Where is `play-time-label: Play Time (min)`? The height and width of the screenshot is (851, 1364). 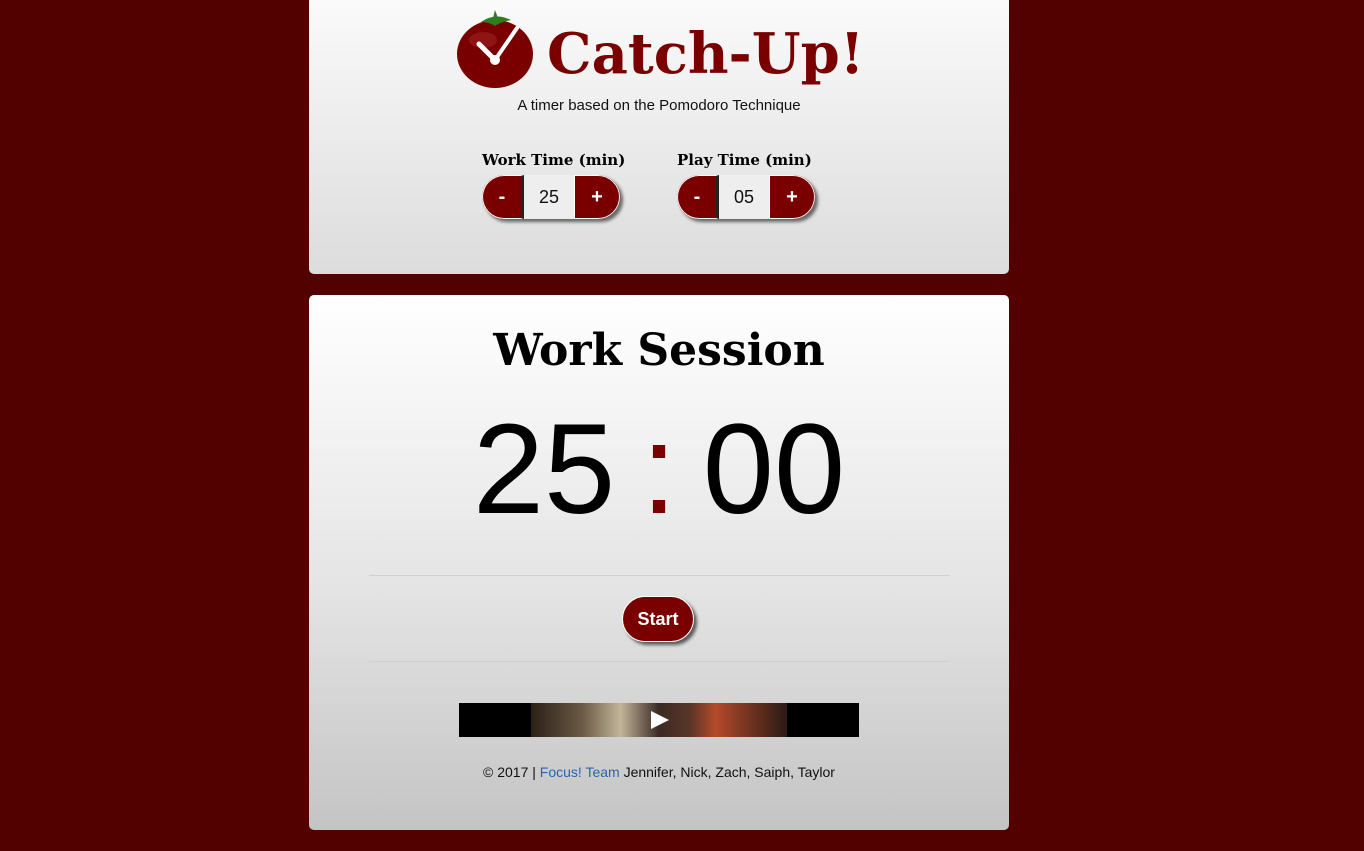 play-time-label: Play Time (min) is located at coordinates (744, 160).